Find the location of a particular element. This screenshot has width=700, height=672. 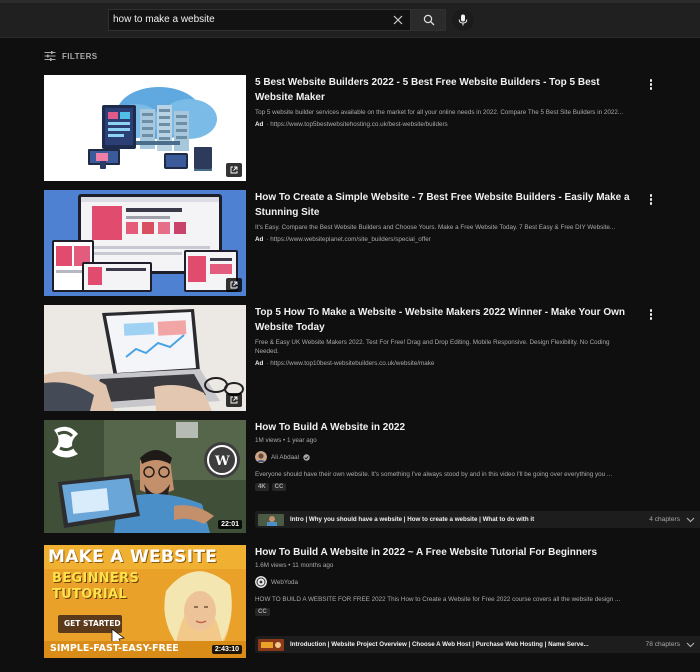

search-icon is located at coordinates (429, 20).